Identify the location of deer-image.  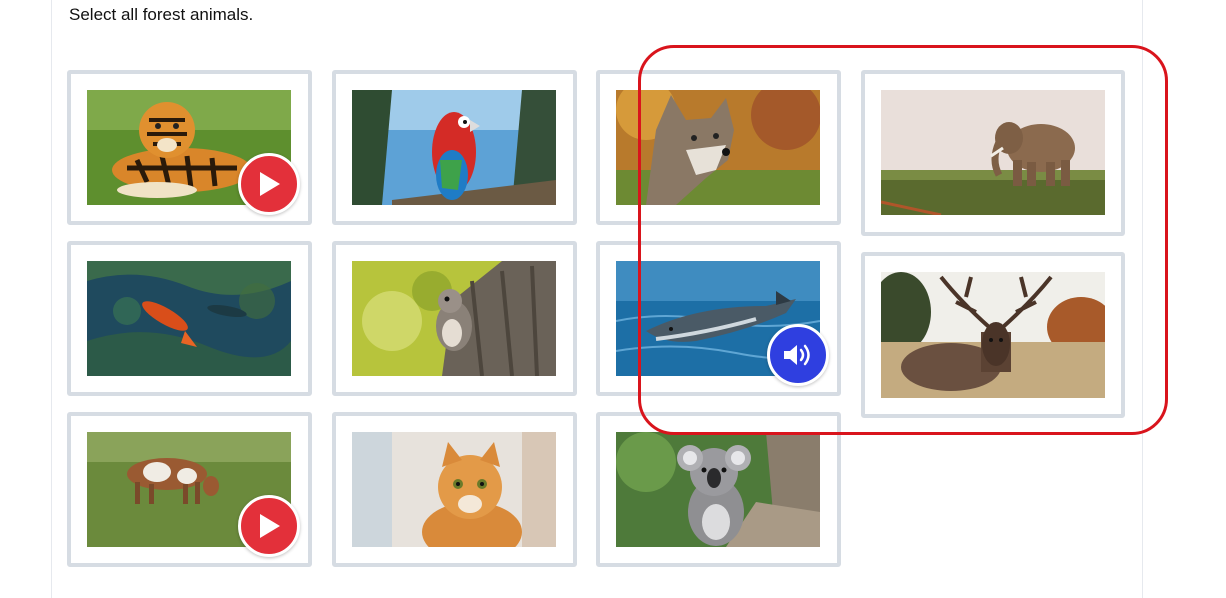
(993, 335).